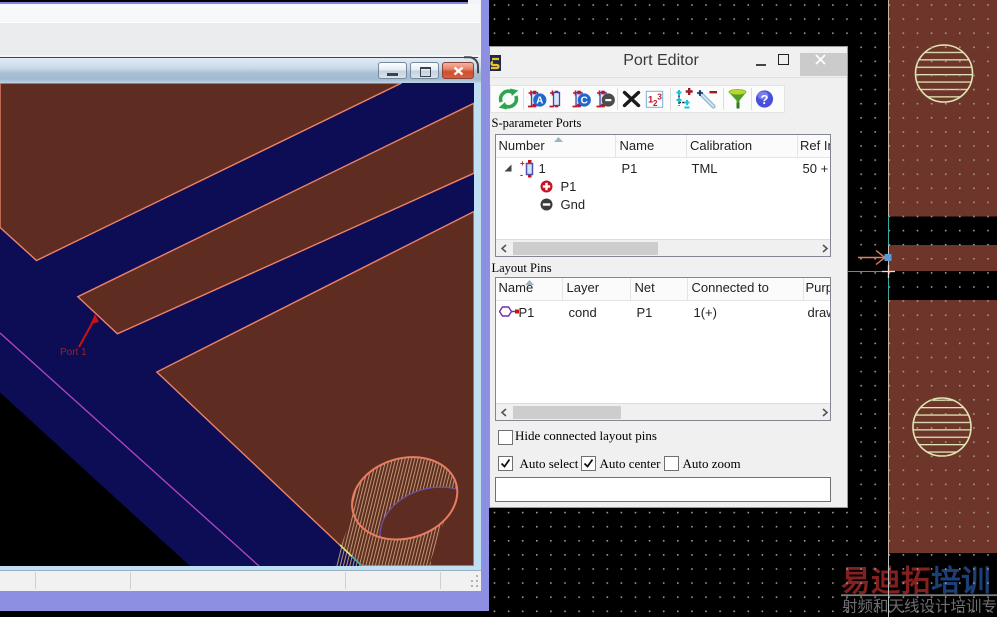 The height and width of the screenshot is (617, 997). What do you see at coordinates (583, 101) in the screenshot?
I see `svg-text: C` at bounding box center [583, 101].